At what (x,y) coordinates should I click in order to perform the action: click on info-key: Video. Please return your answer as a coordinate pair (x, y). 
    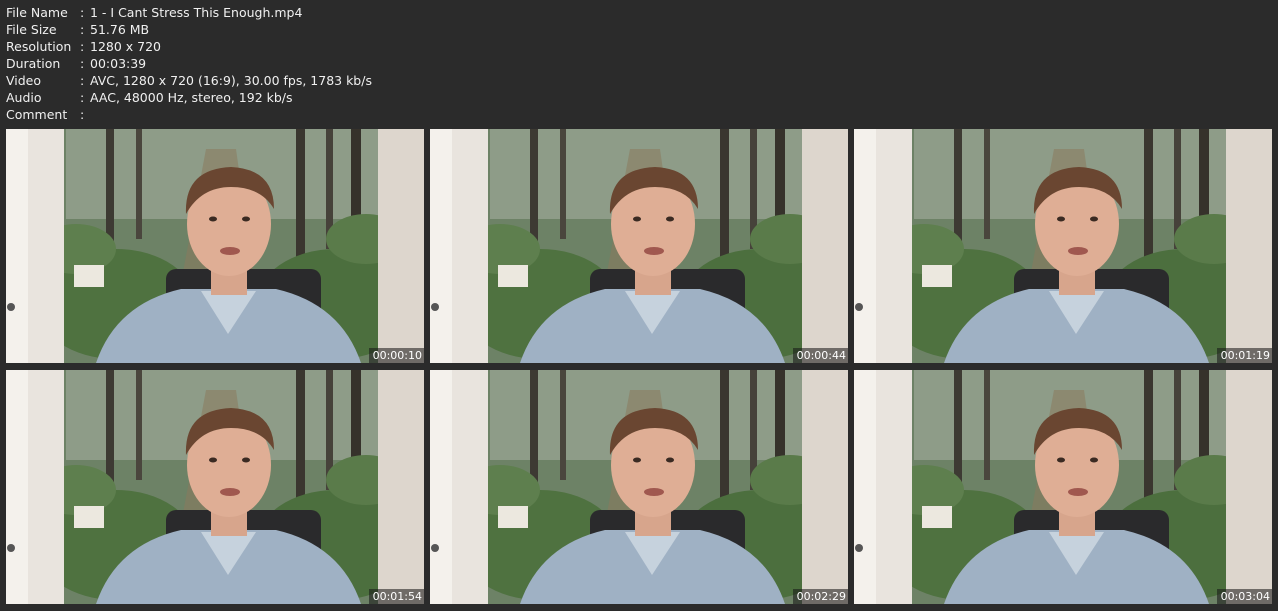
    Looking at the image, I should click on (24, 80).